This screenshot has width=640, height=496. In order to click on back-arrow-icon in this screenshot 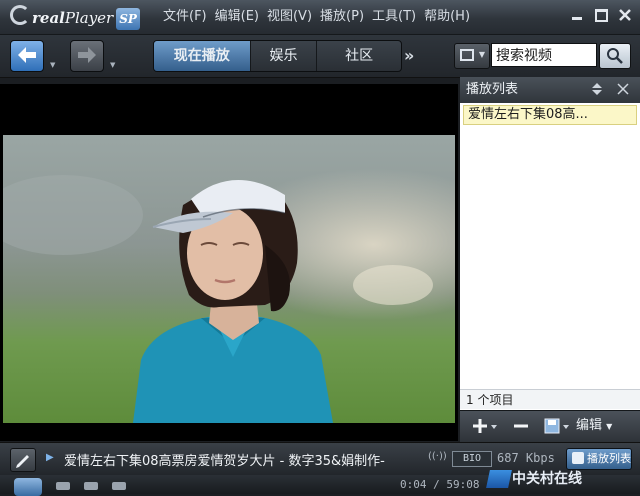, I will do `click(27, 55)`.